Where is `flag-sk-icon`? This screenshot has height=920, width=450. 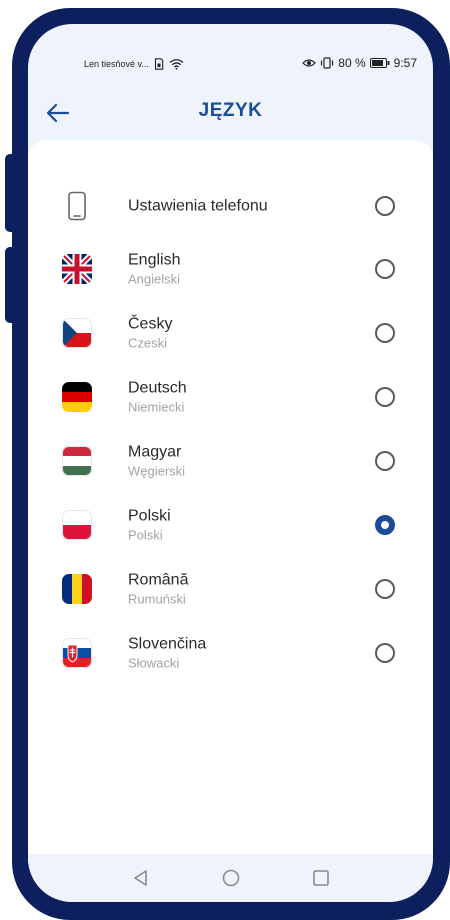
flag-sk-icon is located at coordinates (77, 653).